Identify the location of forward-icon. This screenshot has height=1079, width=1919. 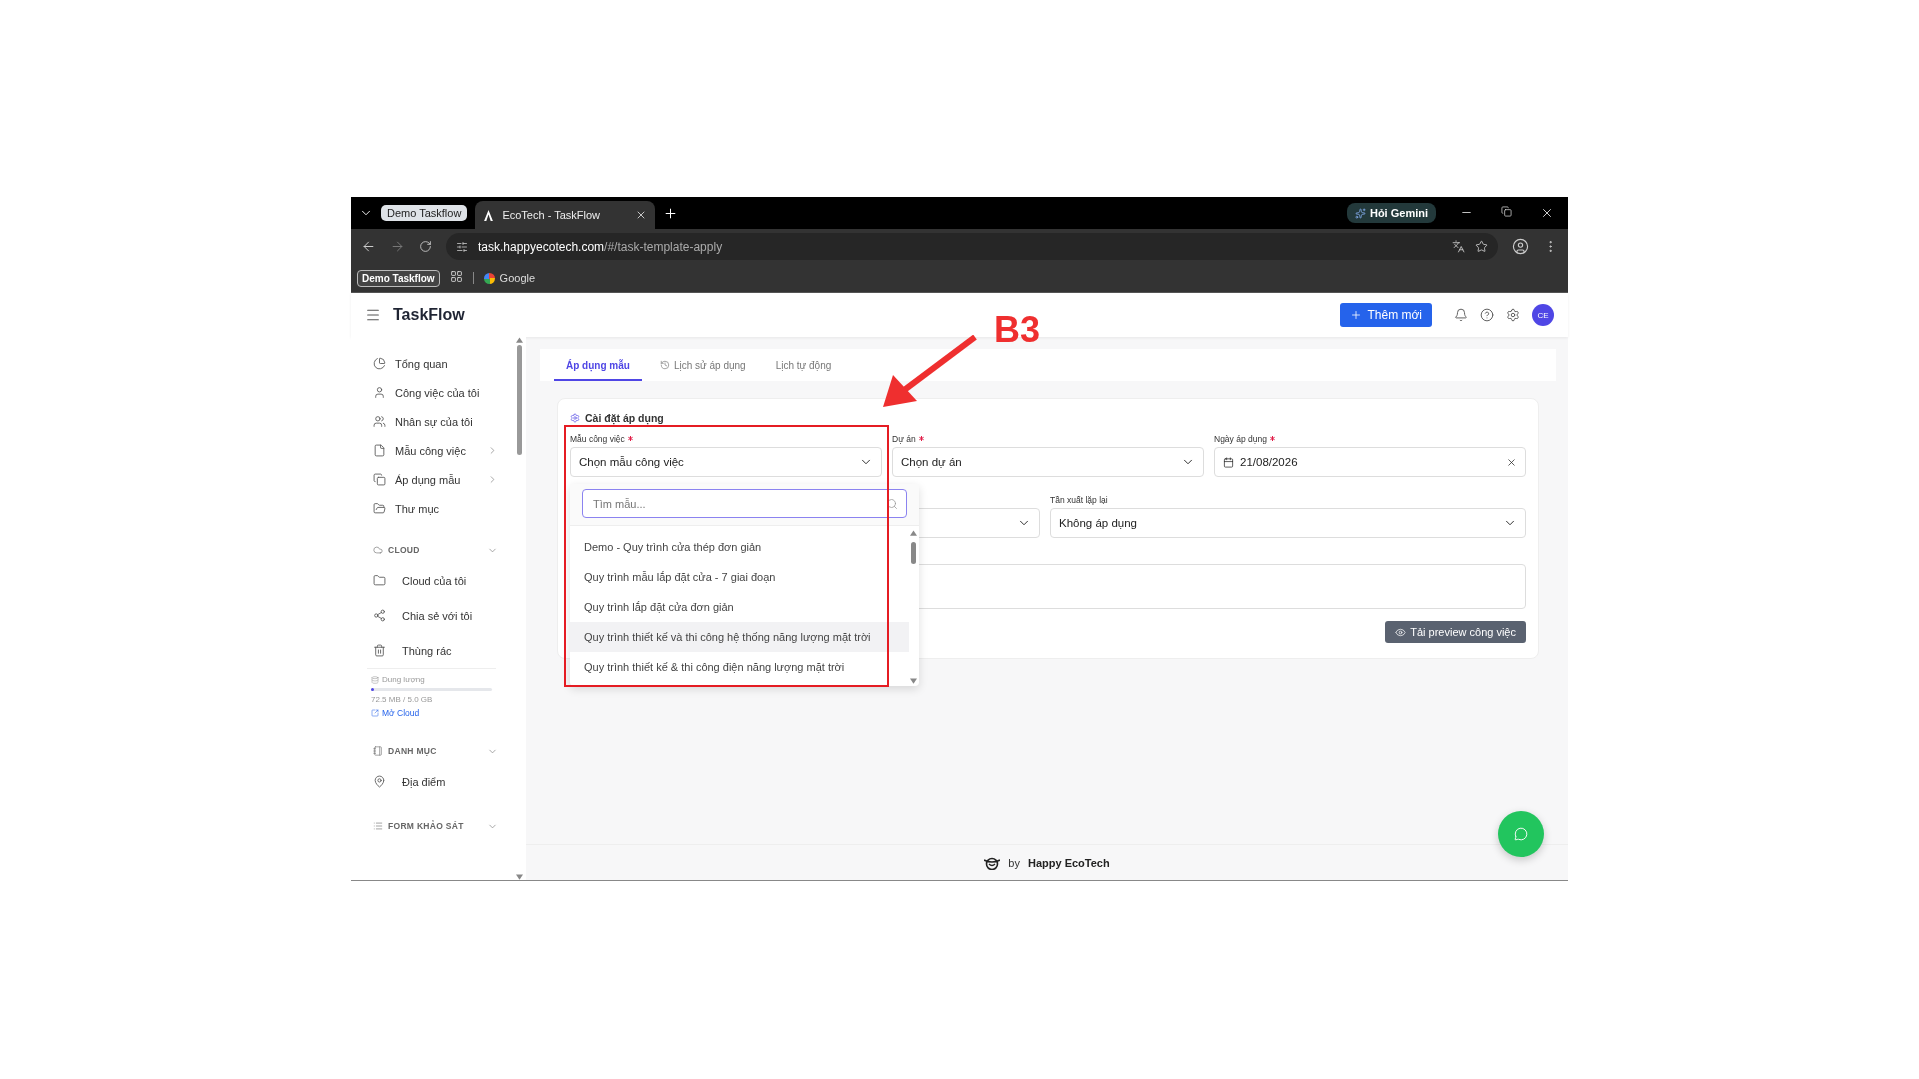
(397, 246).